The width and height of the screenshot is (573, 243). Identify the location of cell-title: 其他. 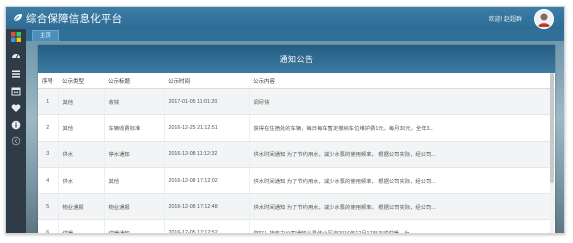
(133, 181).